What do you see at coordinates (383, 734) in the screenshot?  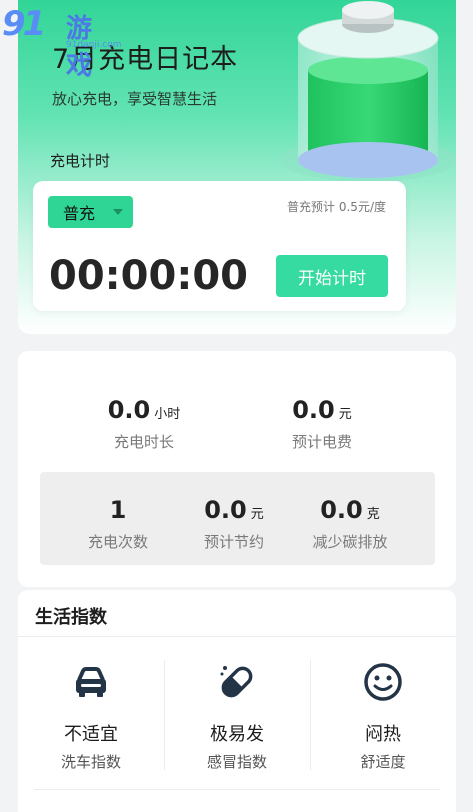 I see `life-item-value: 闷热` at bounding box center [383, 734].